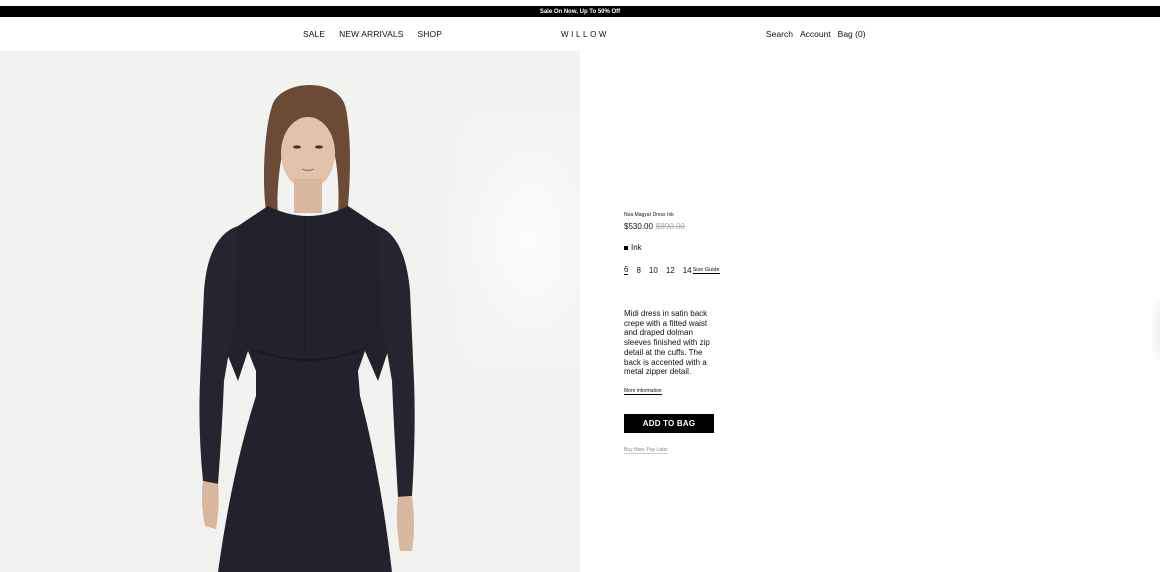  Describe the element at coordinates (626, 270) in the screenshot. I see `size-6: 6` at that location.